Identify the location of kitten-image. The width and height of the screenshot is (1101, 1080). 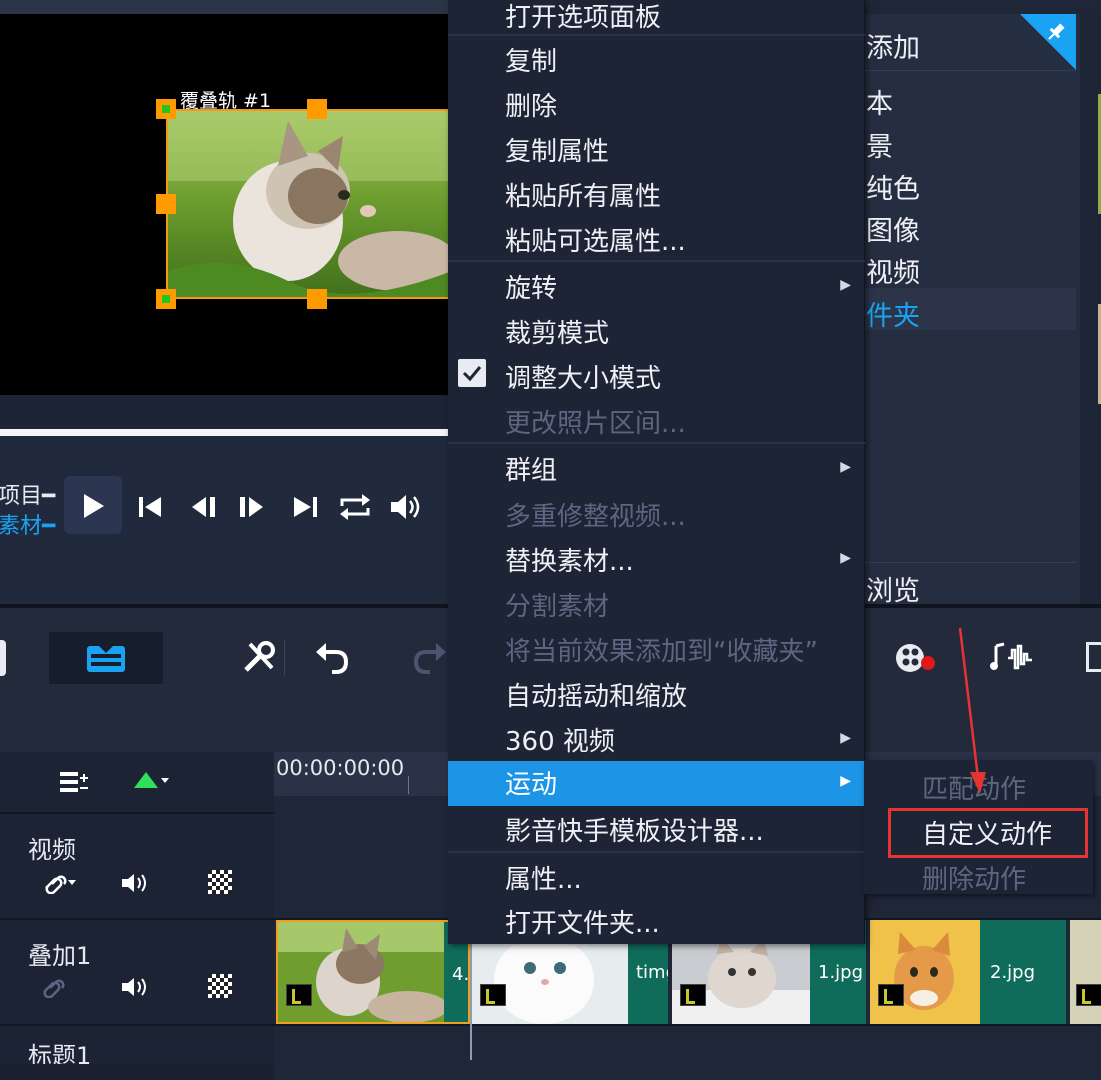
(308, 204).